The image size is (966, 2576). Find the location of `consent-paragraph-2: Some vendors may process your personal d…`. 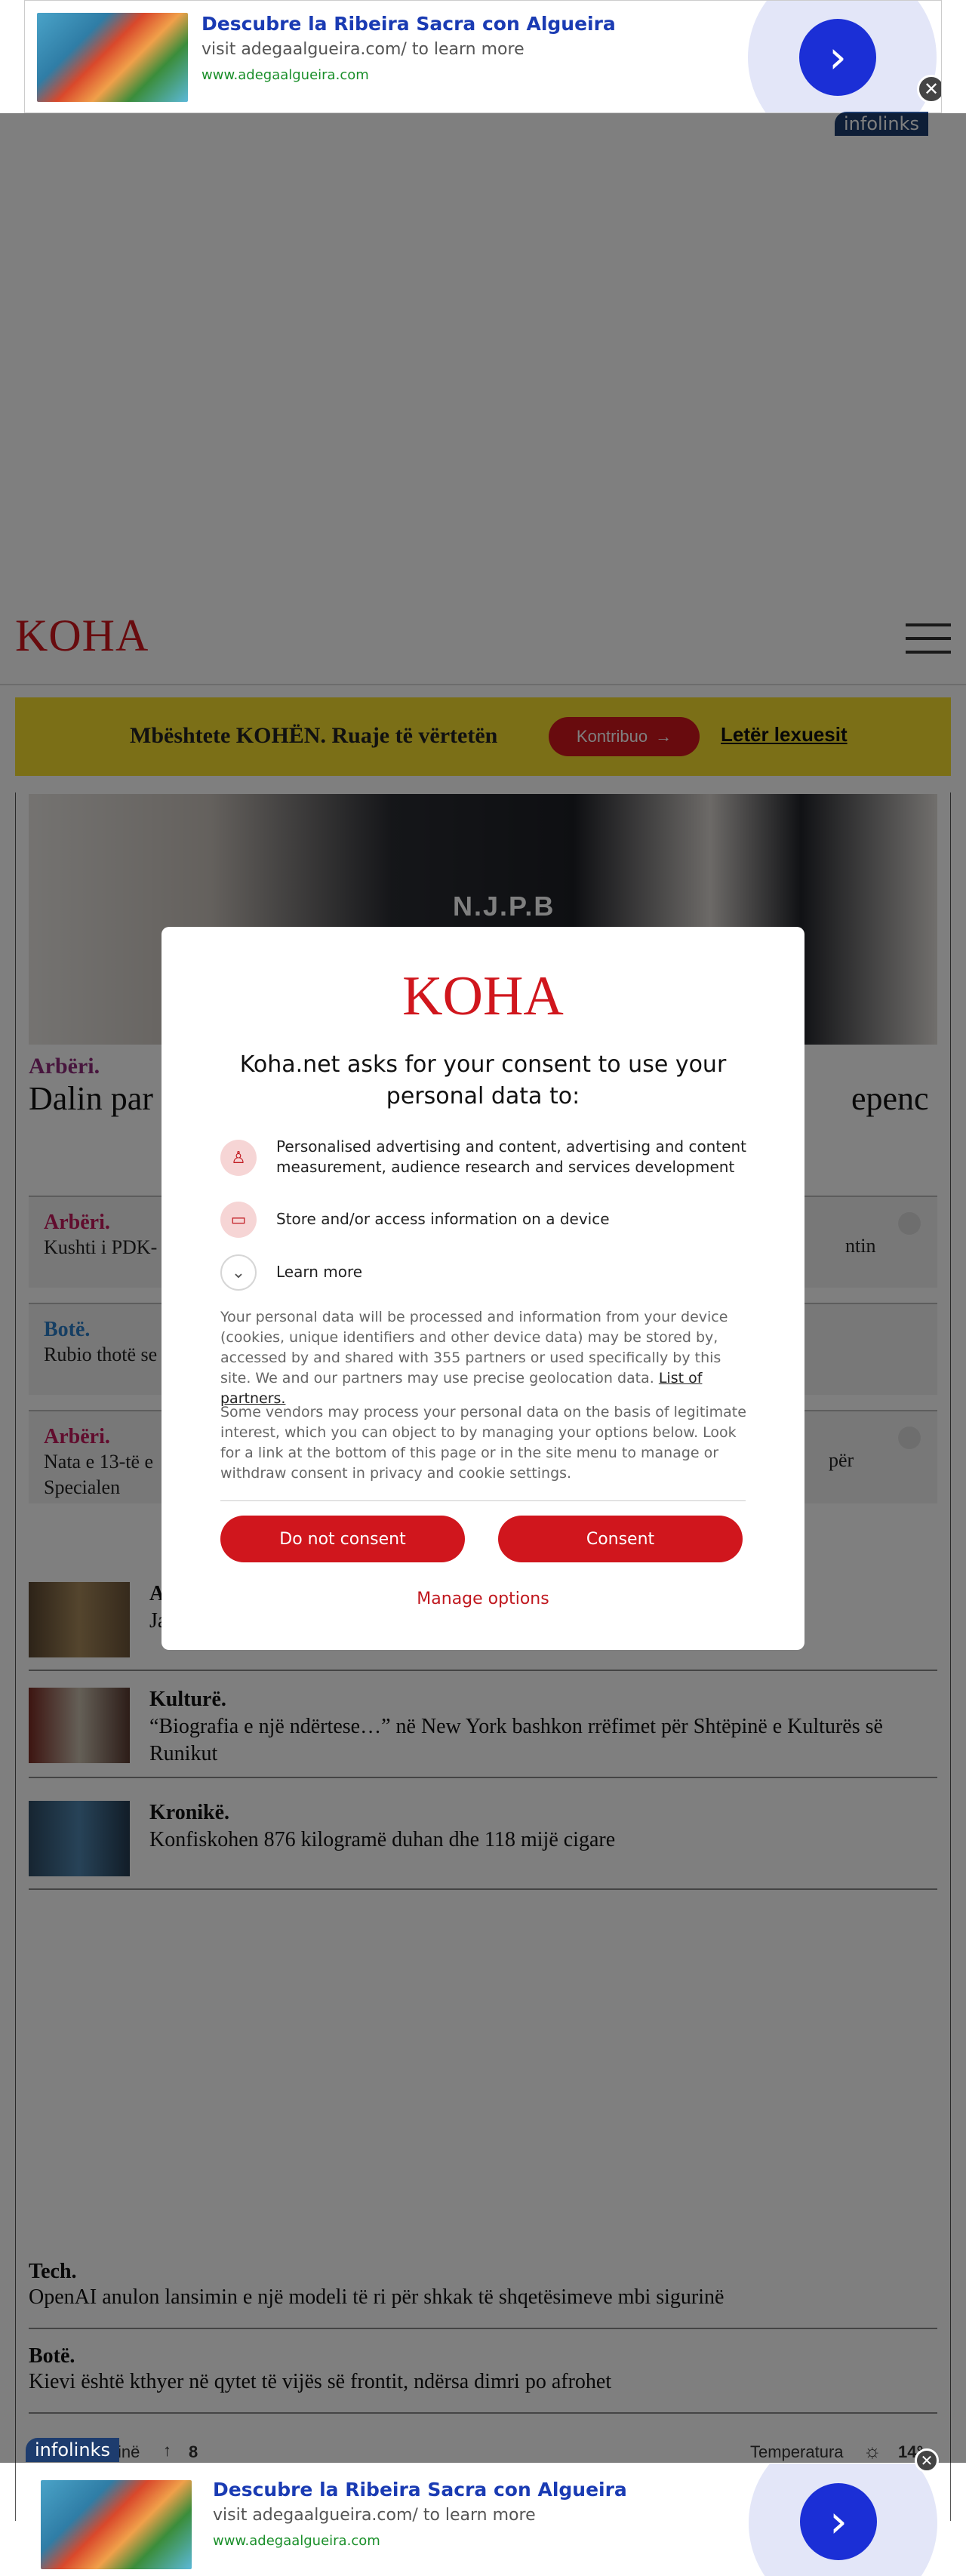

consent-paragraph-2: Some vendors may process your personal d… is located at coordinates (483, 1443).